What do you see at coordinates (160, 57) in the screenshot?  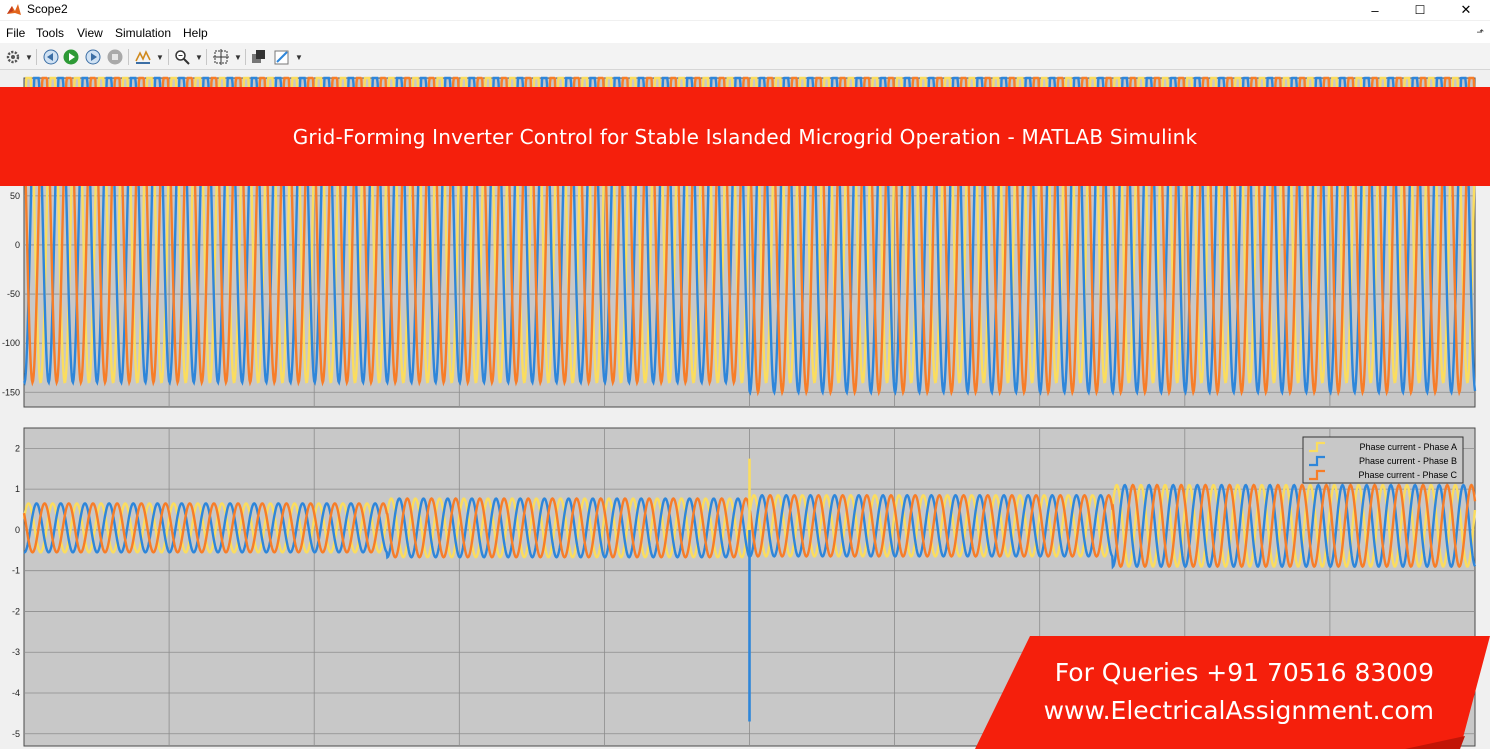 I see `signal-select-dropdown-icon: ▼` at bounding box center [160, 57].